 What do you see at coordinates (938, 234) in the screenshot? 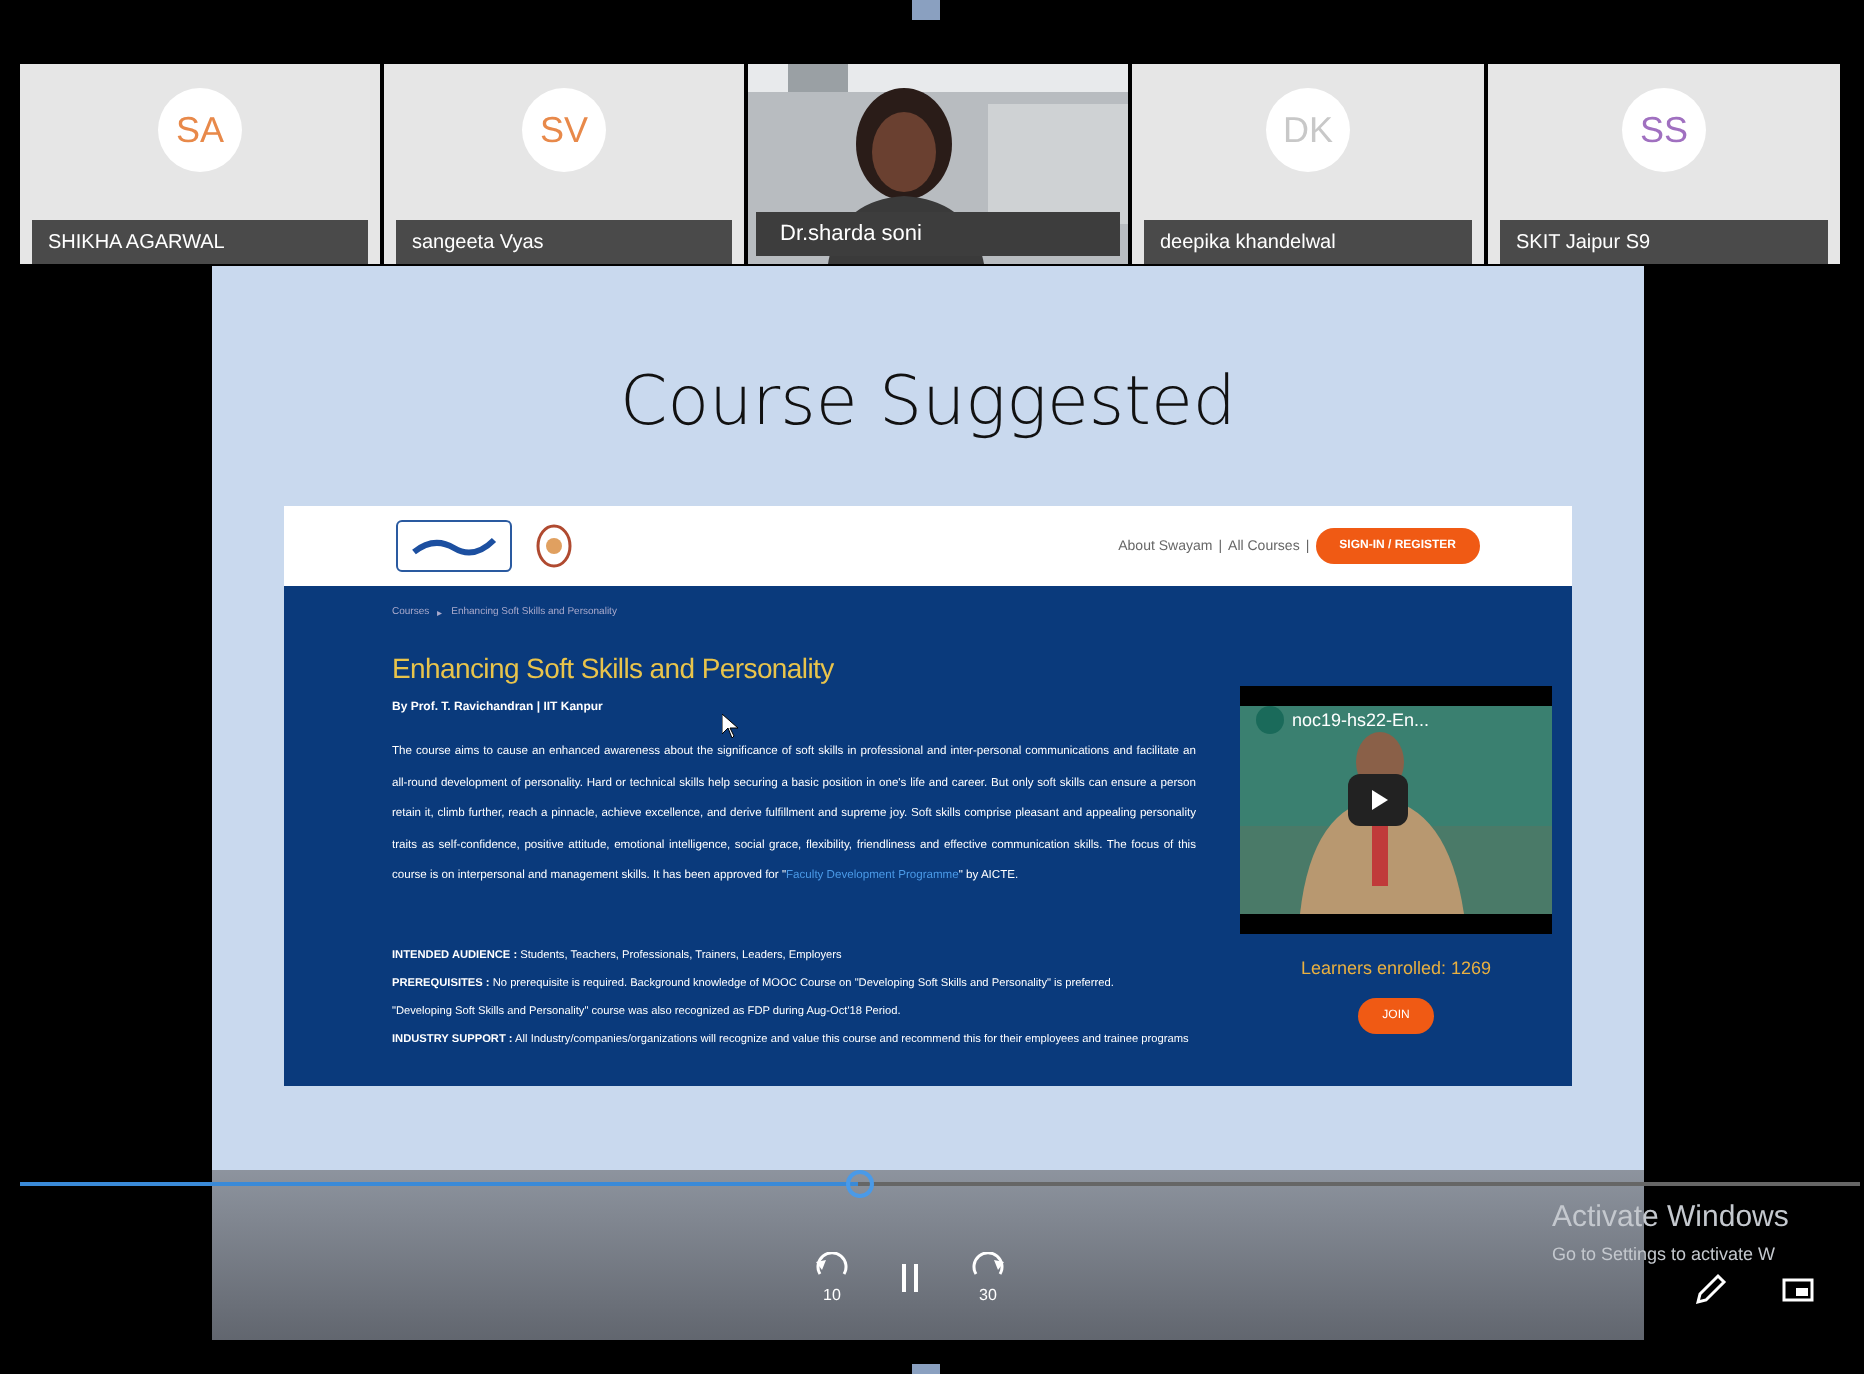
I see `participant-name: Dr.sharda soni` at bounding box center [938, 234].